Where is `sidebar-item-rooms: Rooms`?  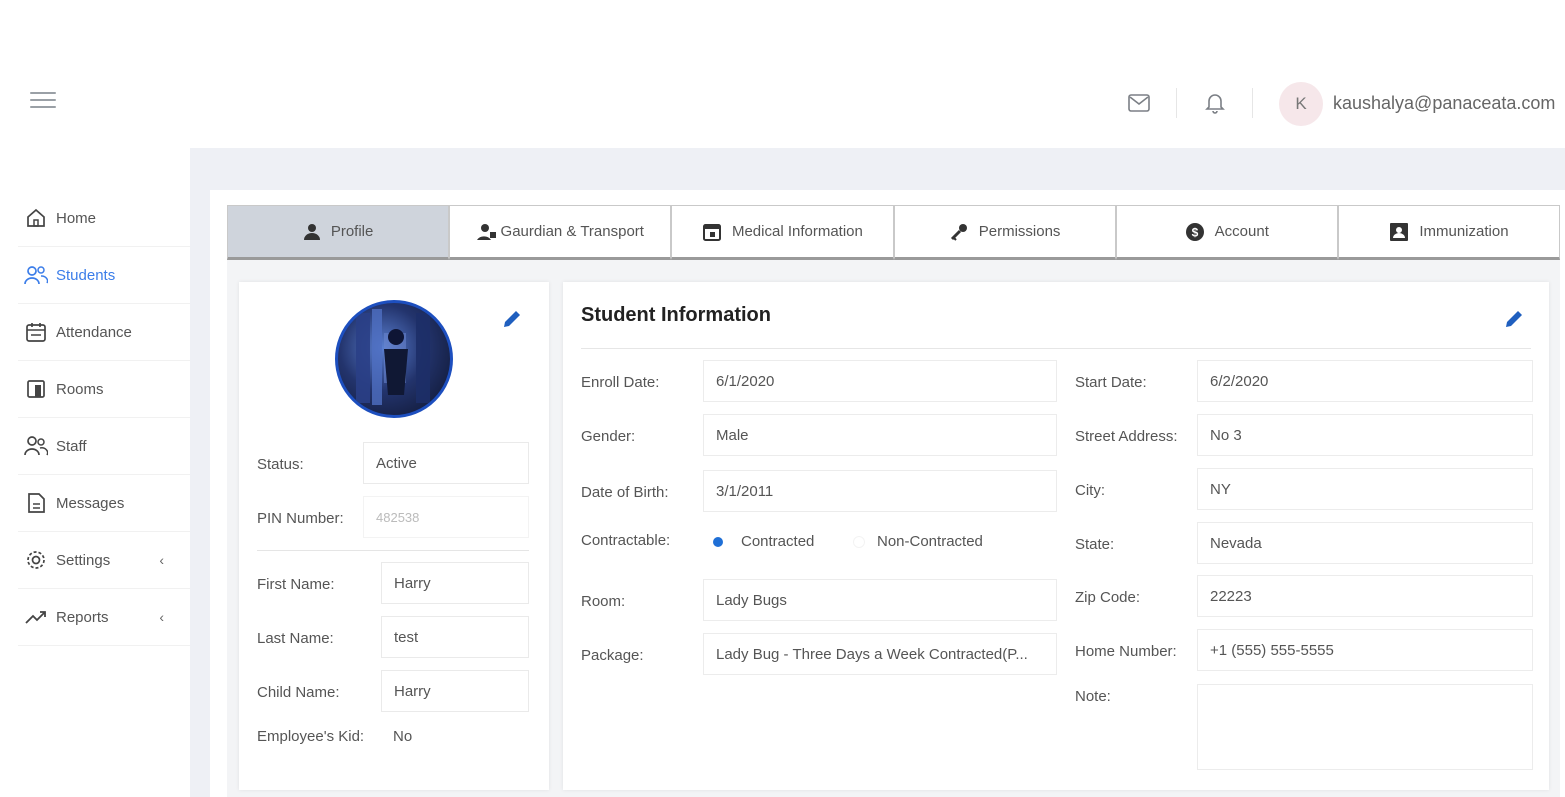 sidebar-item-rooms: Rooms is located at coordinates (104, 389).